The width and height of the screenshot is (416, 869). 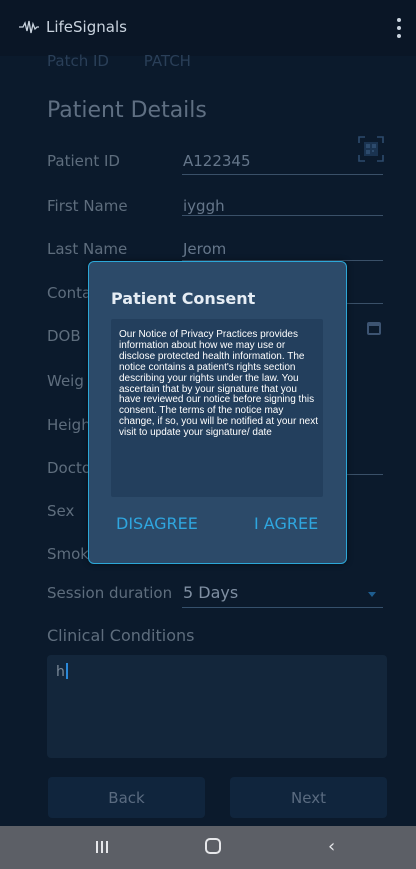 I want to click on last-name-field: Jerom, so click(x=204, y=249).